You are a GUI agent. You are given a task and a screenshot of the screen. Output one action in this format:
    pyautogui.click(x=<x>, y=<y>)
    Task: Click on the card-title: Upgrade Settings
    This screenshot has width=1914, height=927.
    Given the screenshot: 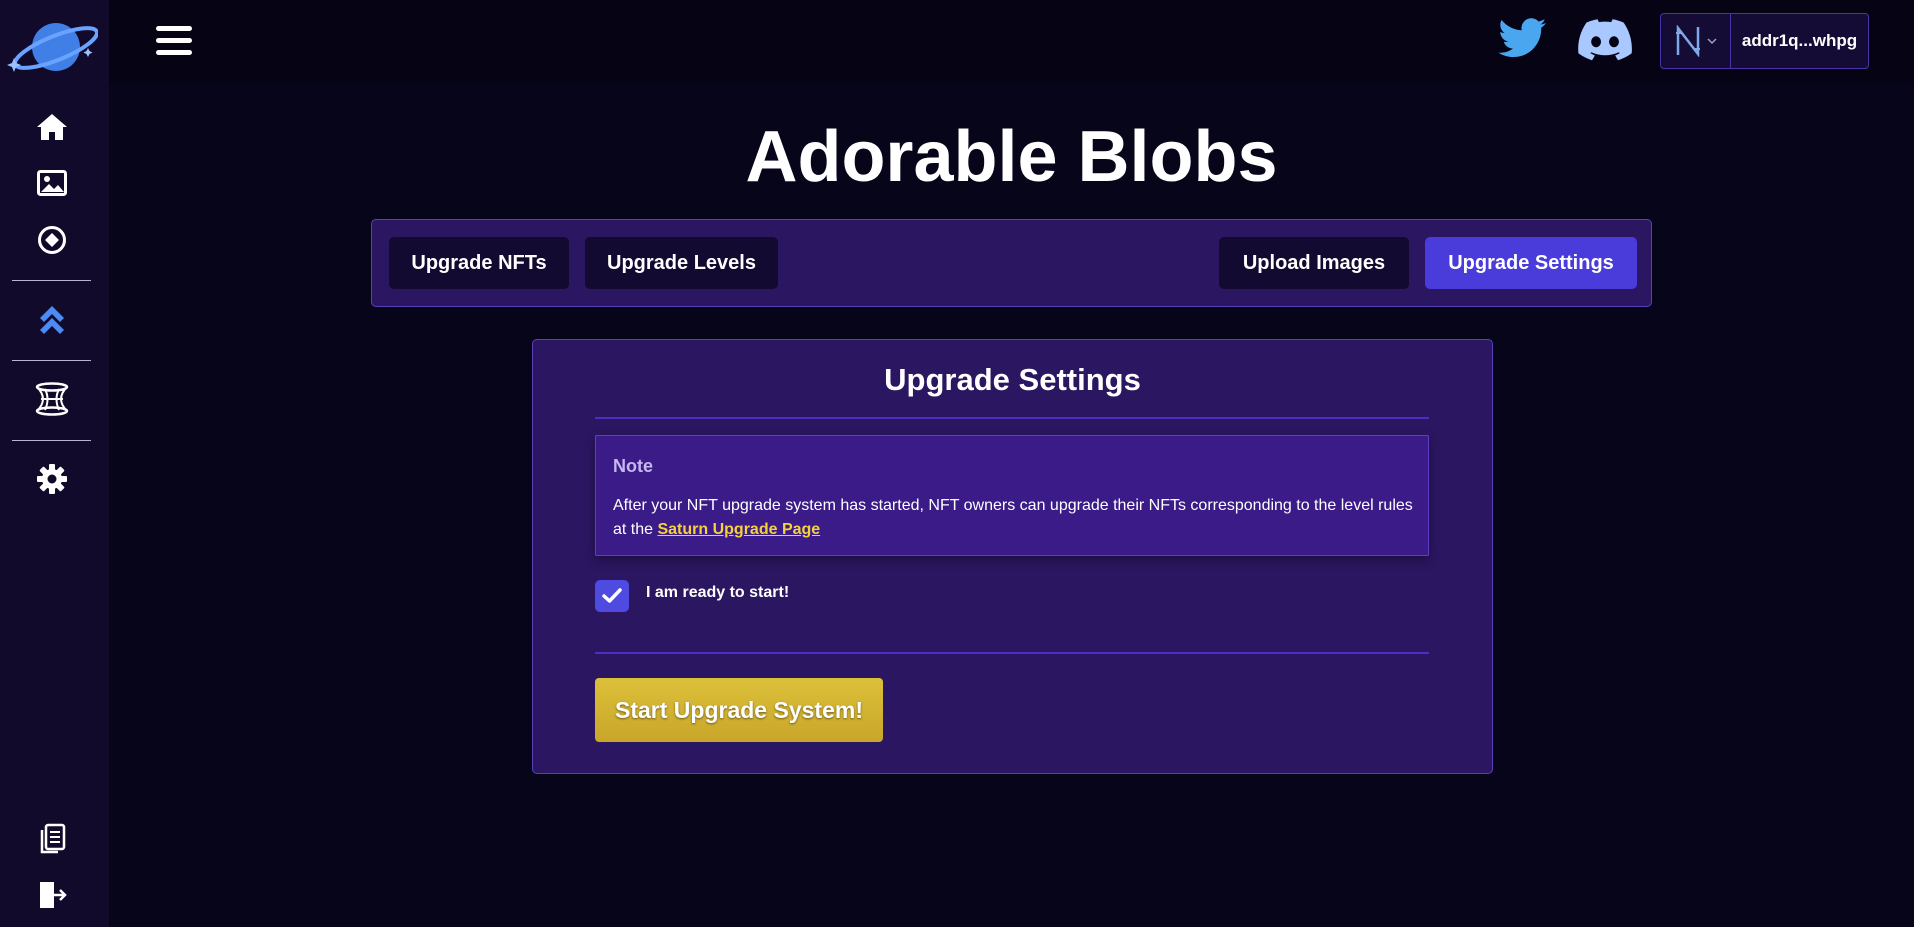 What is the action you would take?
    pyautogui.click(x=1012, y=379)
    